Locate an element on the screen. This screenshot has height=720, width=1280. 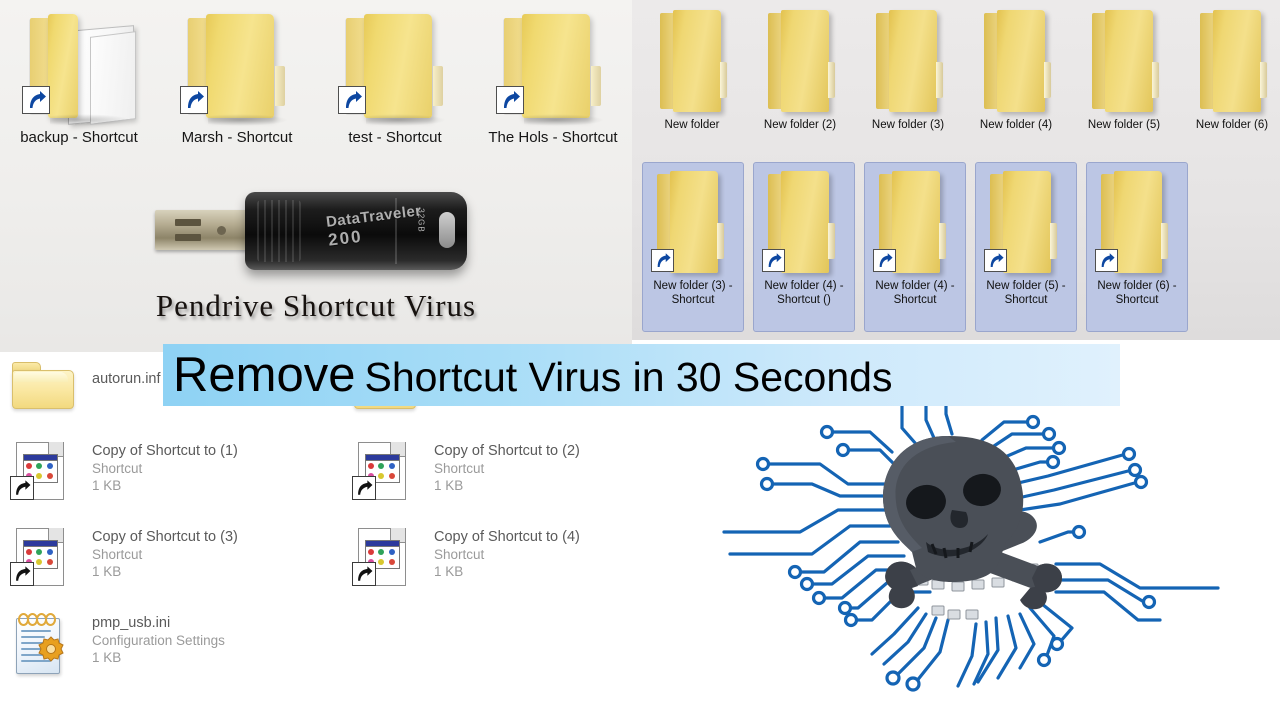
usb-capacity-label: 32GB is located at coordinates (421, 220).